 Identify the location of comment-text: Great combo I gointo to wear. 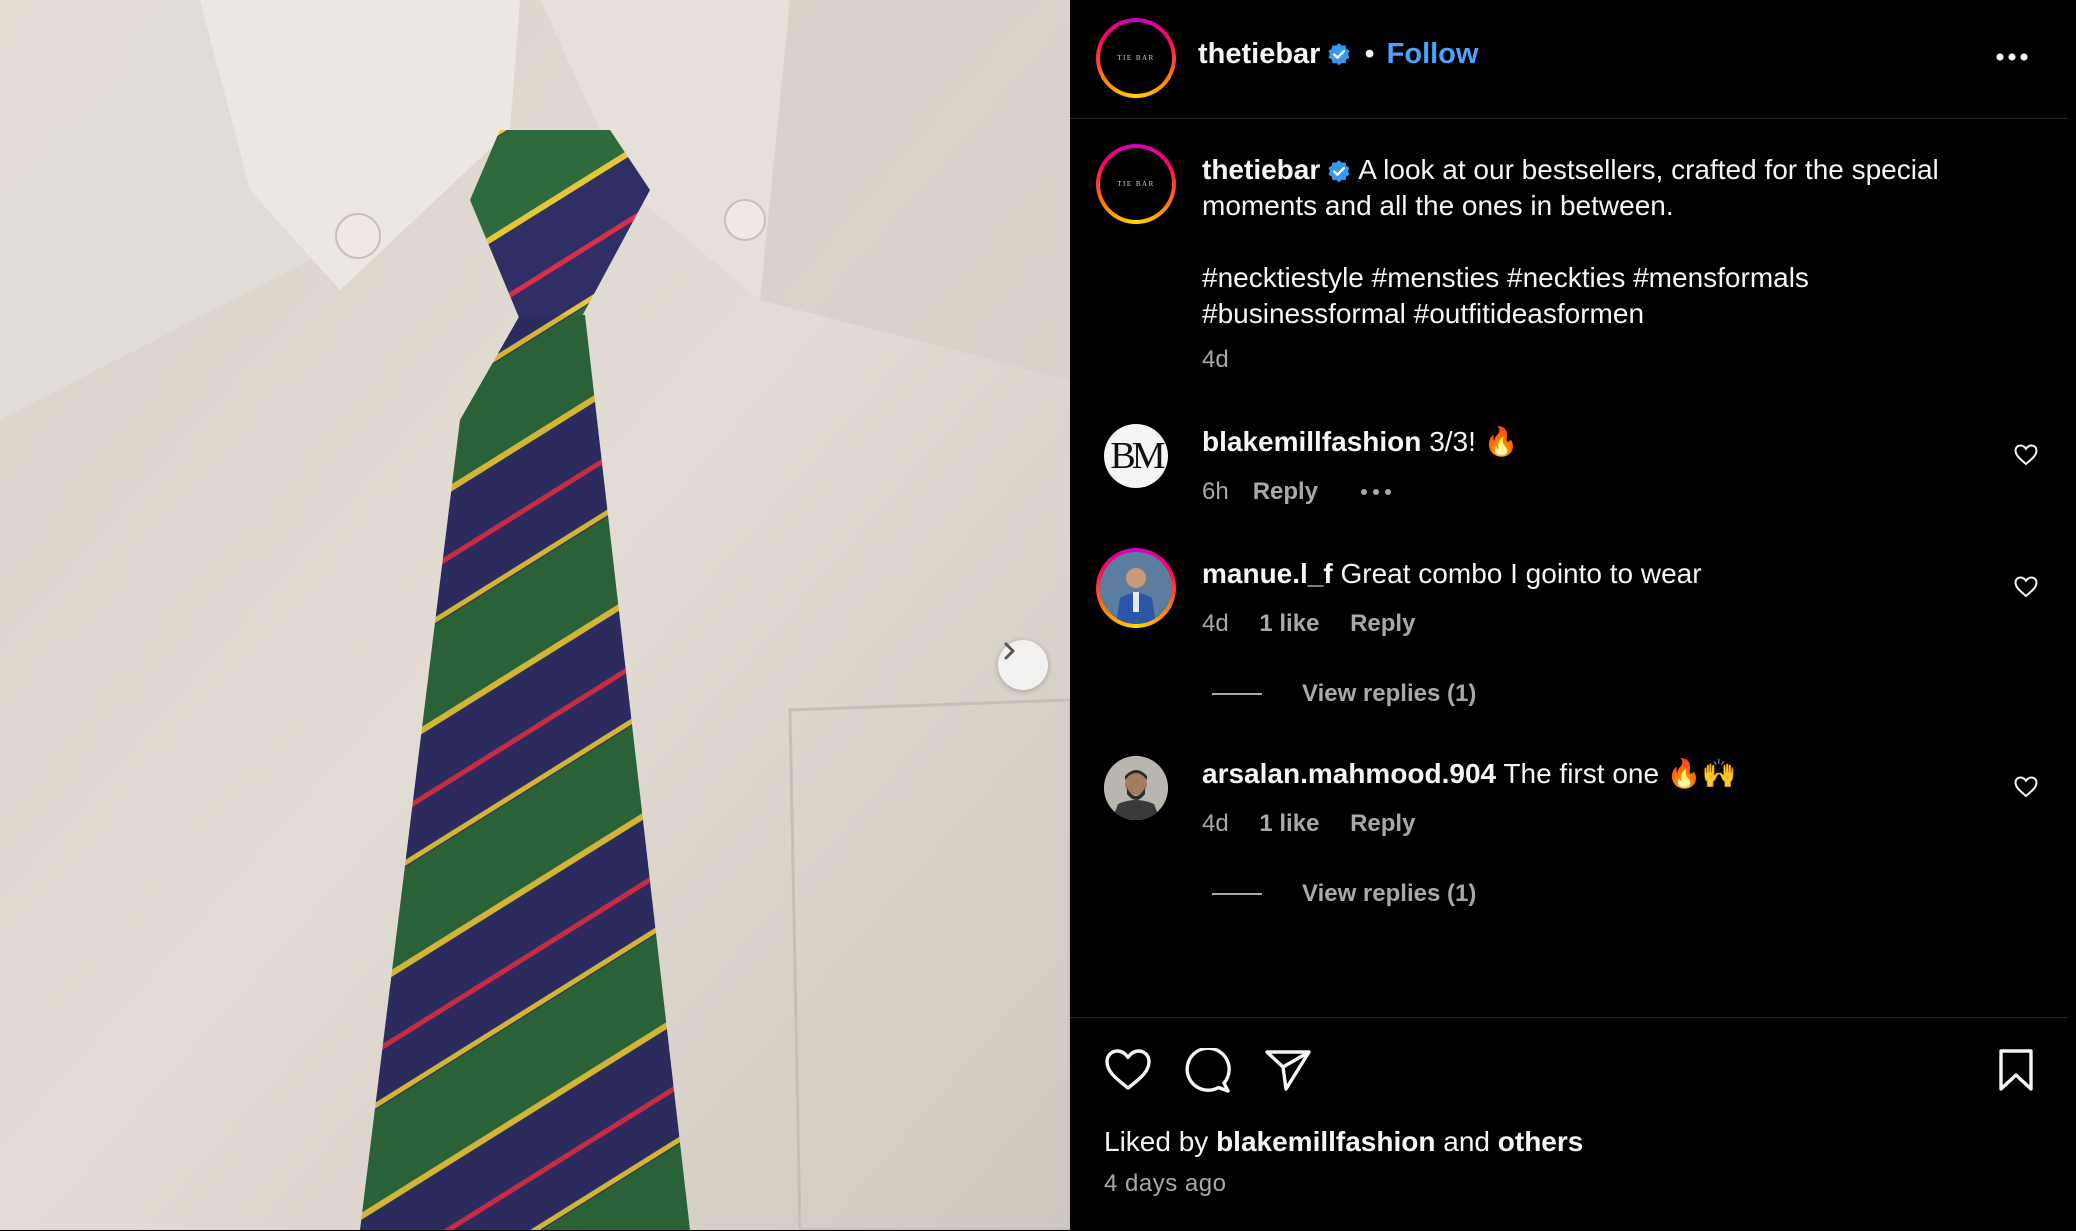
(1521, 573).